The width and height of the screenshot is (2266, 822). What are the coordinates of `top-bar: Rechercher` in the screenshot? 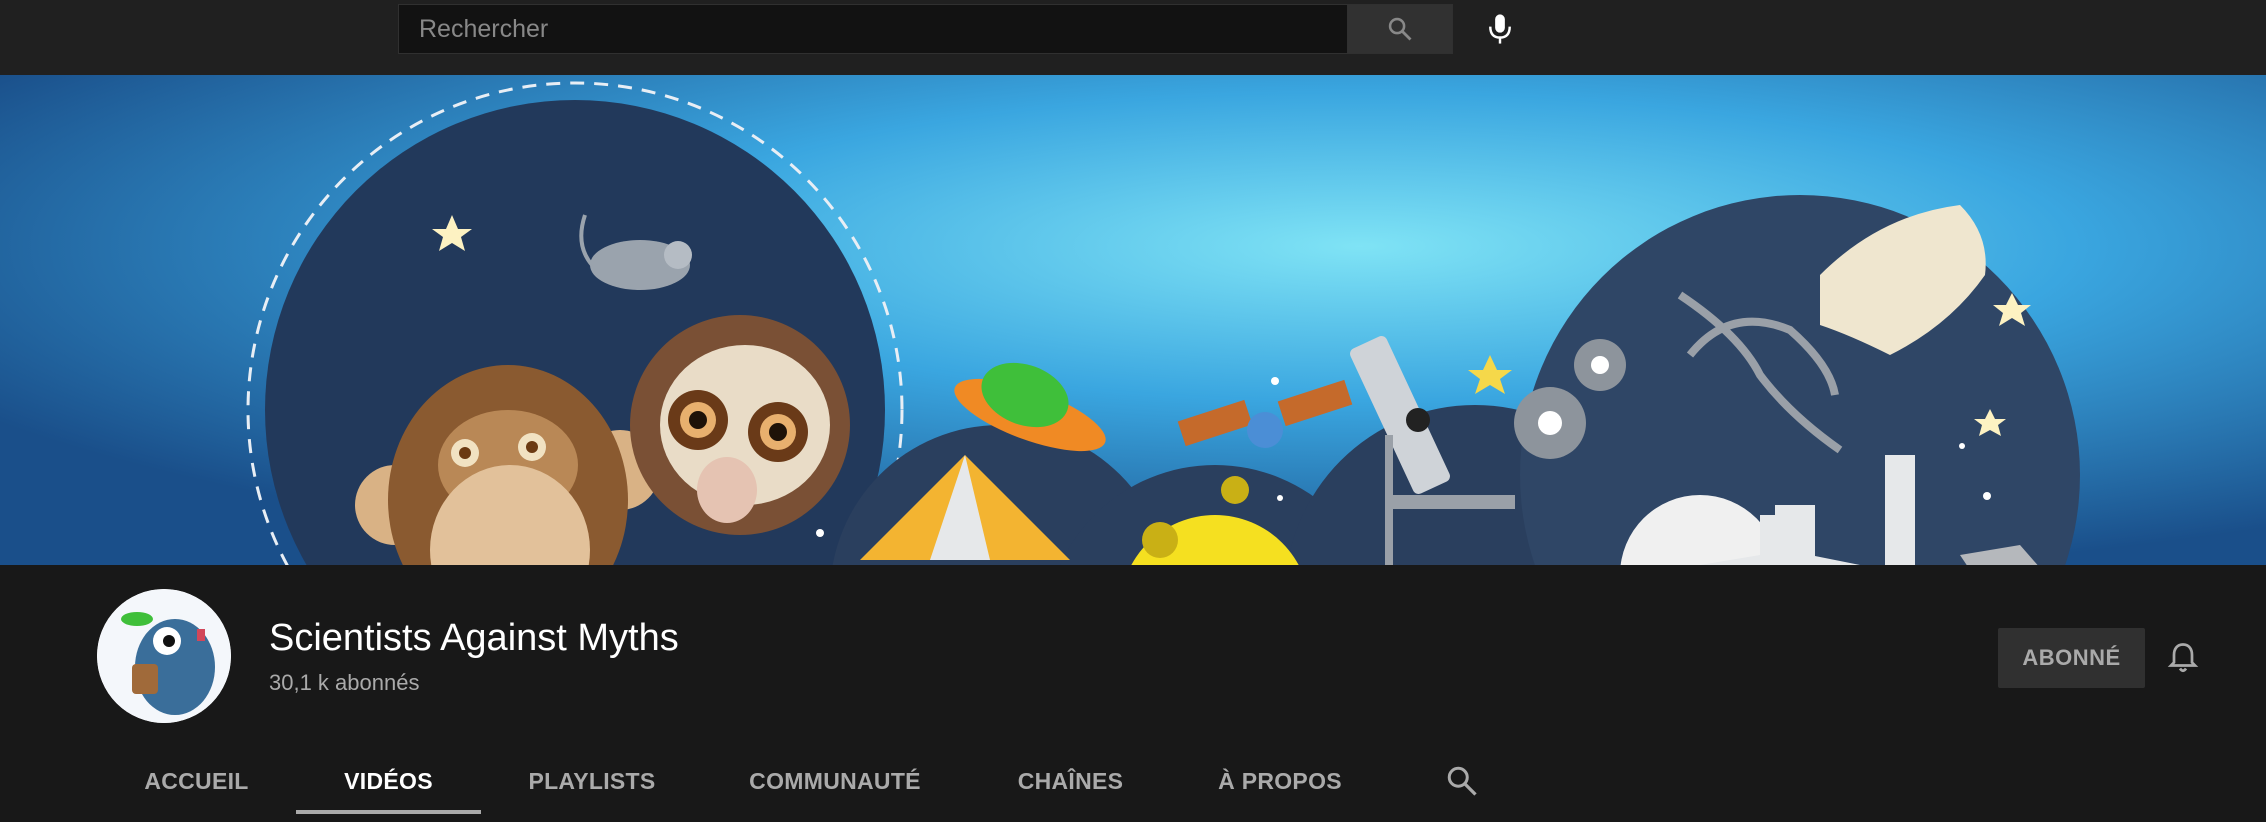 It's located at (1133, 37).